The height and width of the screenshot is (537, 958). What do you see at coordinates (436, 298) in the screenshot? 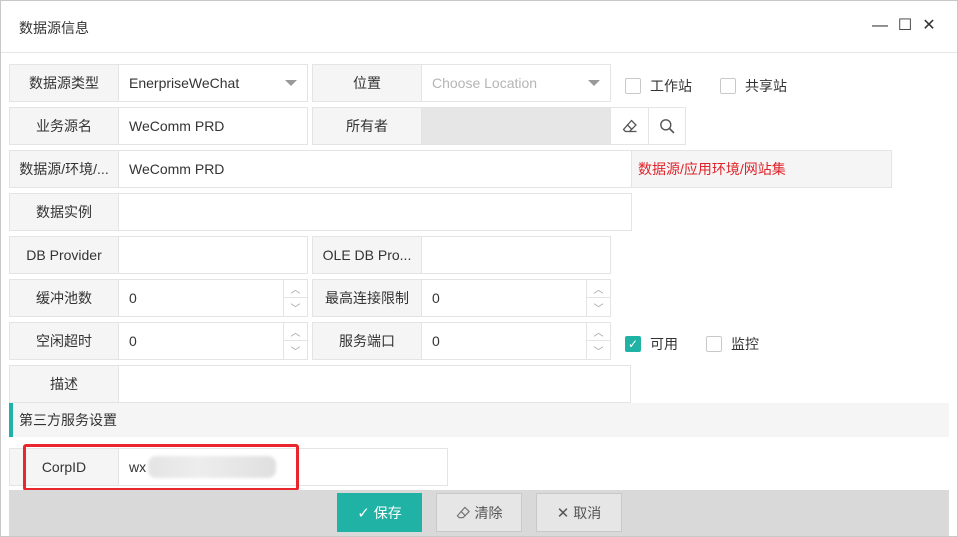
I see `max-conn-value: 0` at bounding box center [436, 298].